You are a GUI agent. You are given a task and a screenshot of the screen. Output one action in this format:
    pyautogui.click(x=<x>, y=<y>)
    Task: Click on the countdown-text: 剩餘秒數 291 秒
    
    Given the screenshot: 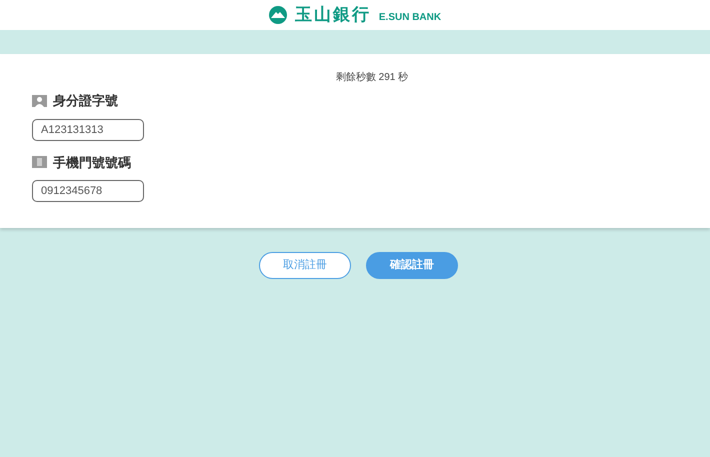 What is the action you would take?
    pyautogui.click(x=372, y=77)
    